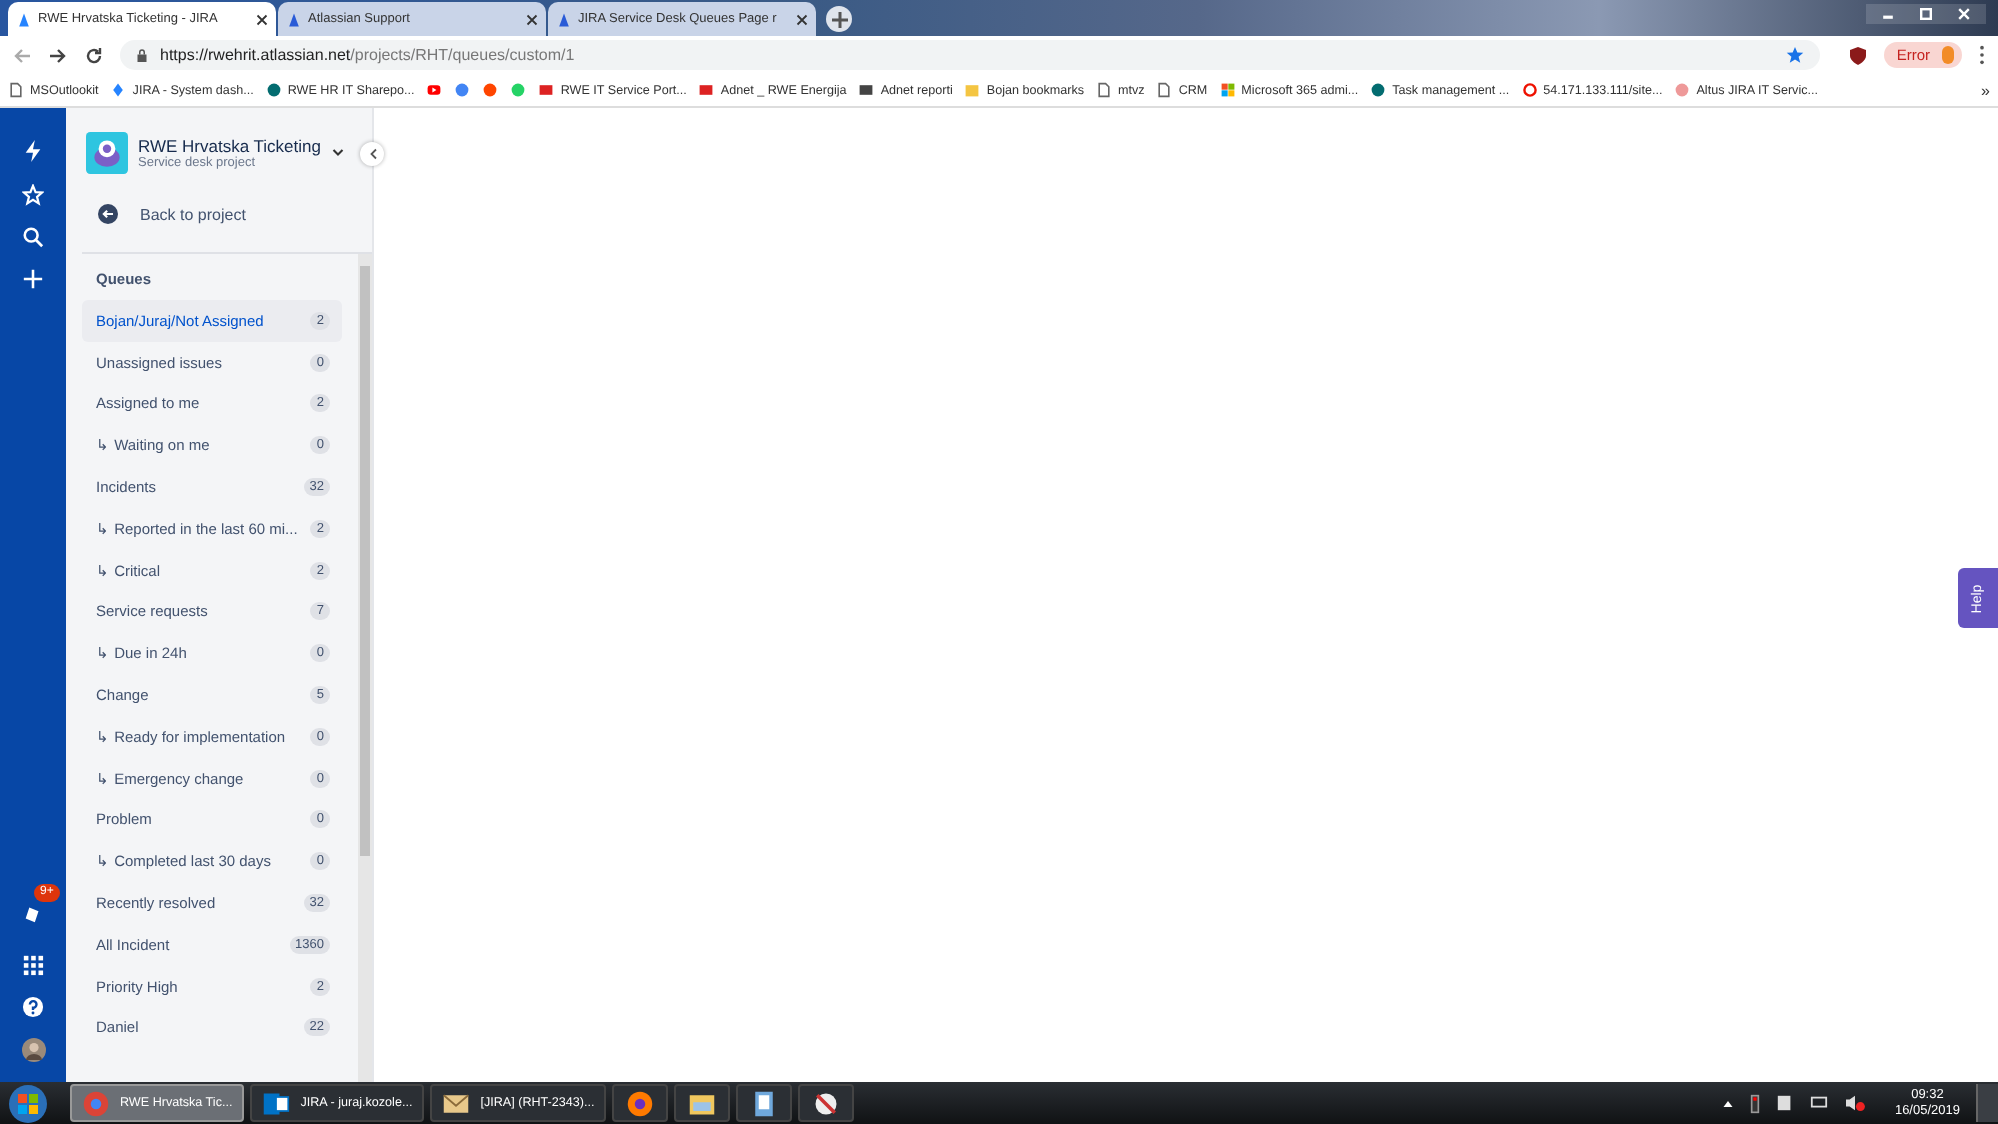  I want to click on scrollbar, so click(365, 668).